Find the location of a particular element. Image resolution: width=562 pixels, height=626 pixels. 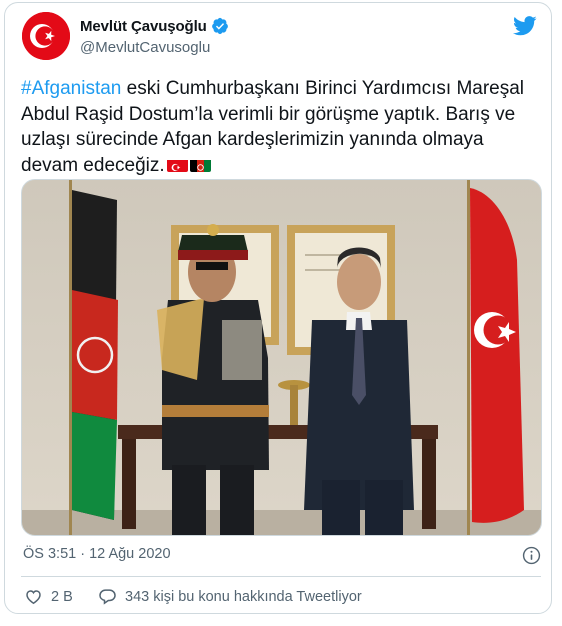

reply-button: 343 kişi bu konu hakkında Tweetliyor is located at coordinates (230, 596).